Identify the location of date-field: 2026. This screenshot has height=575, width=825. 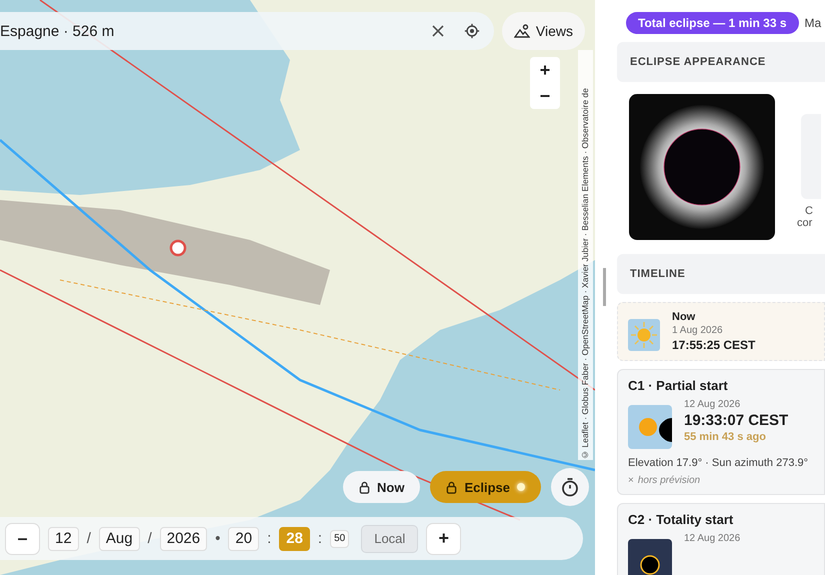
(184, 538).